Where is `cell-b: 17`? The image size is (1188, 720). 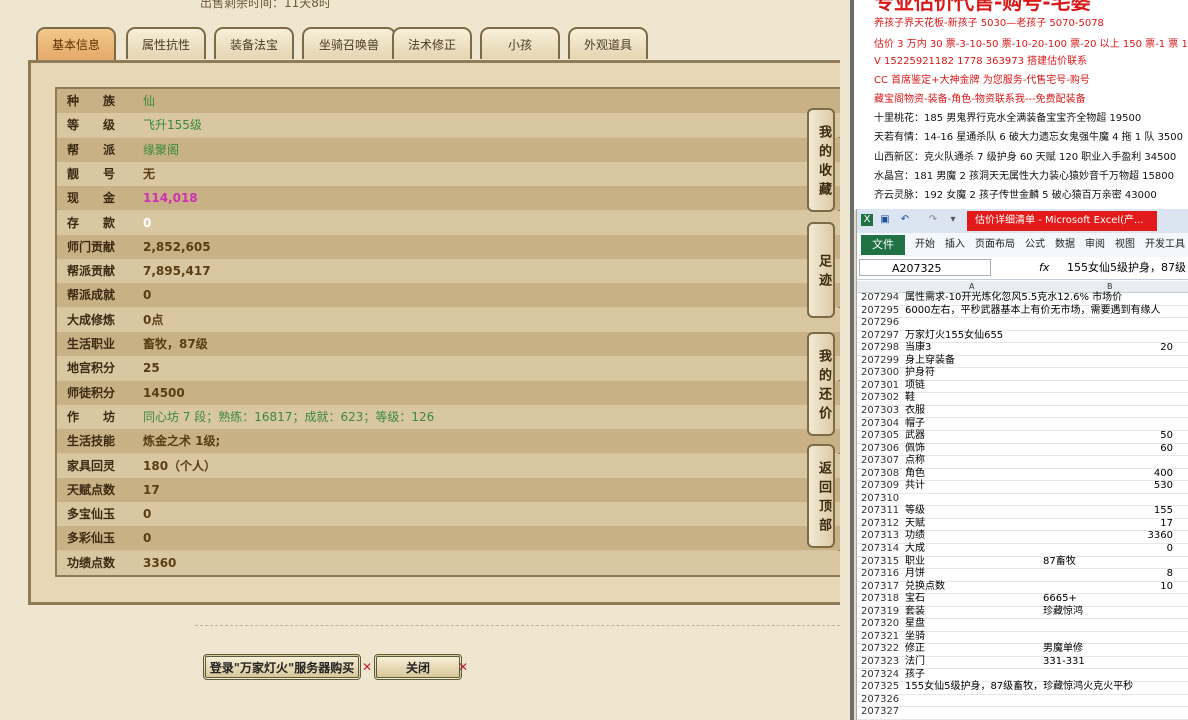
cell-b: 17 is located at coordinates (1108, 524).